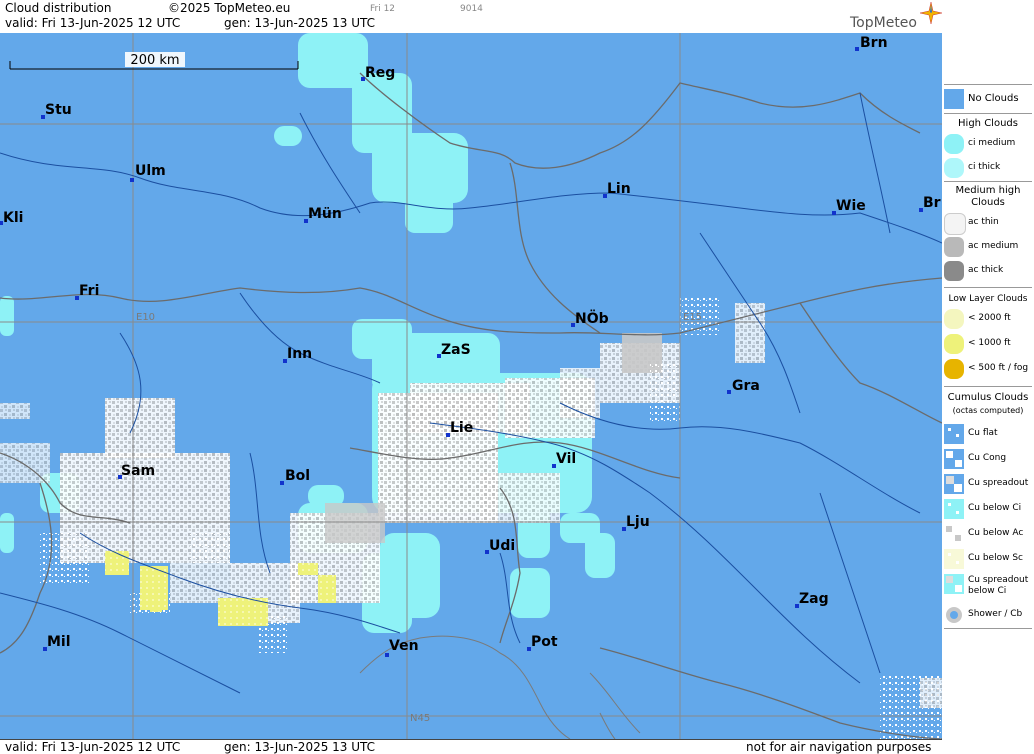  I want to click on city-label: Pot, so click(544, 642).